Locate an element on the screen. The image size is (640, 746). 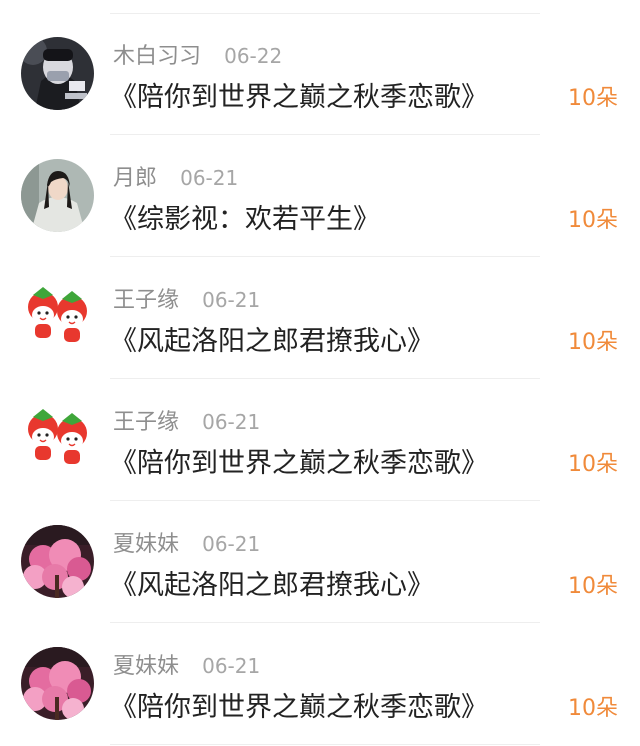
dark-masked-figure-avatar-image is located at coordinates (57, 73).